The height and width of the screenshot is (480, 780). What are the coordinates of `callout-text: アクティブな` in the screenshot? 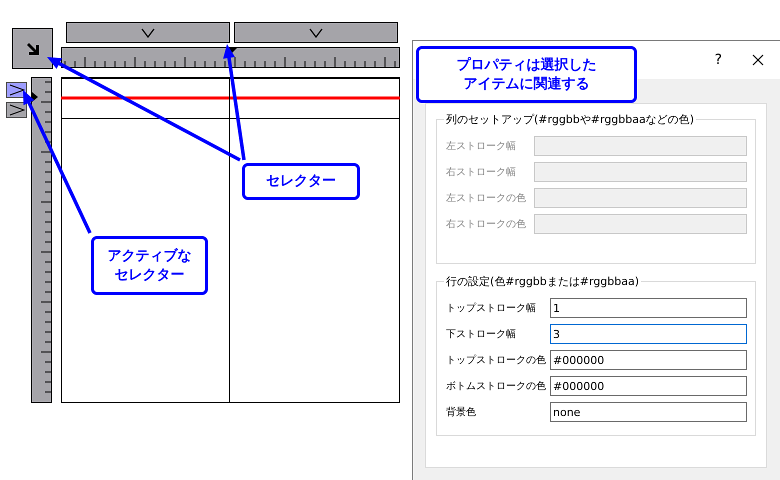 It's located at (150, 256).